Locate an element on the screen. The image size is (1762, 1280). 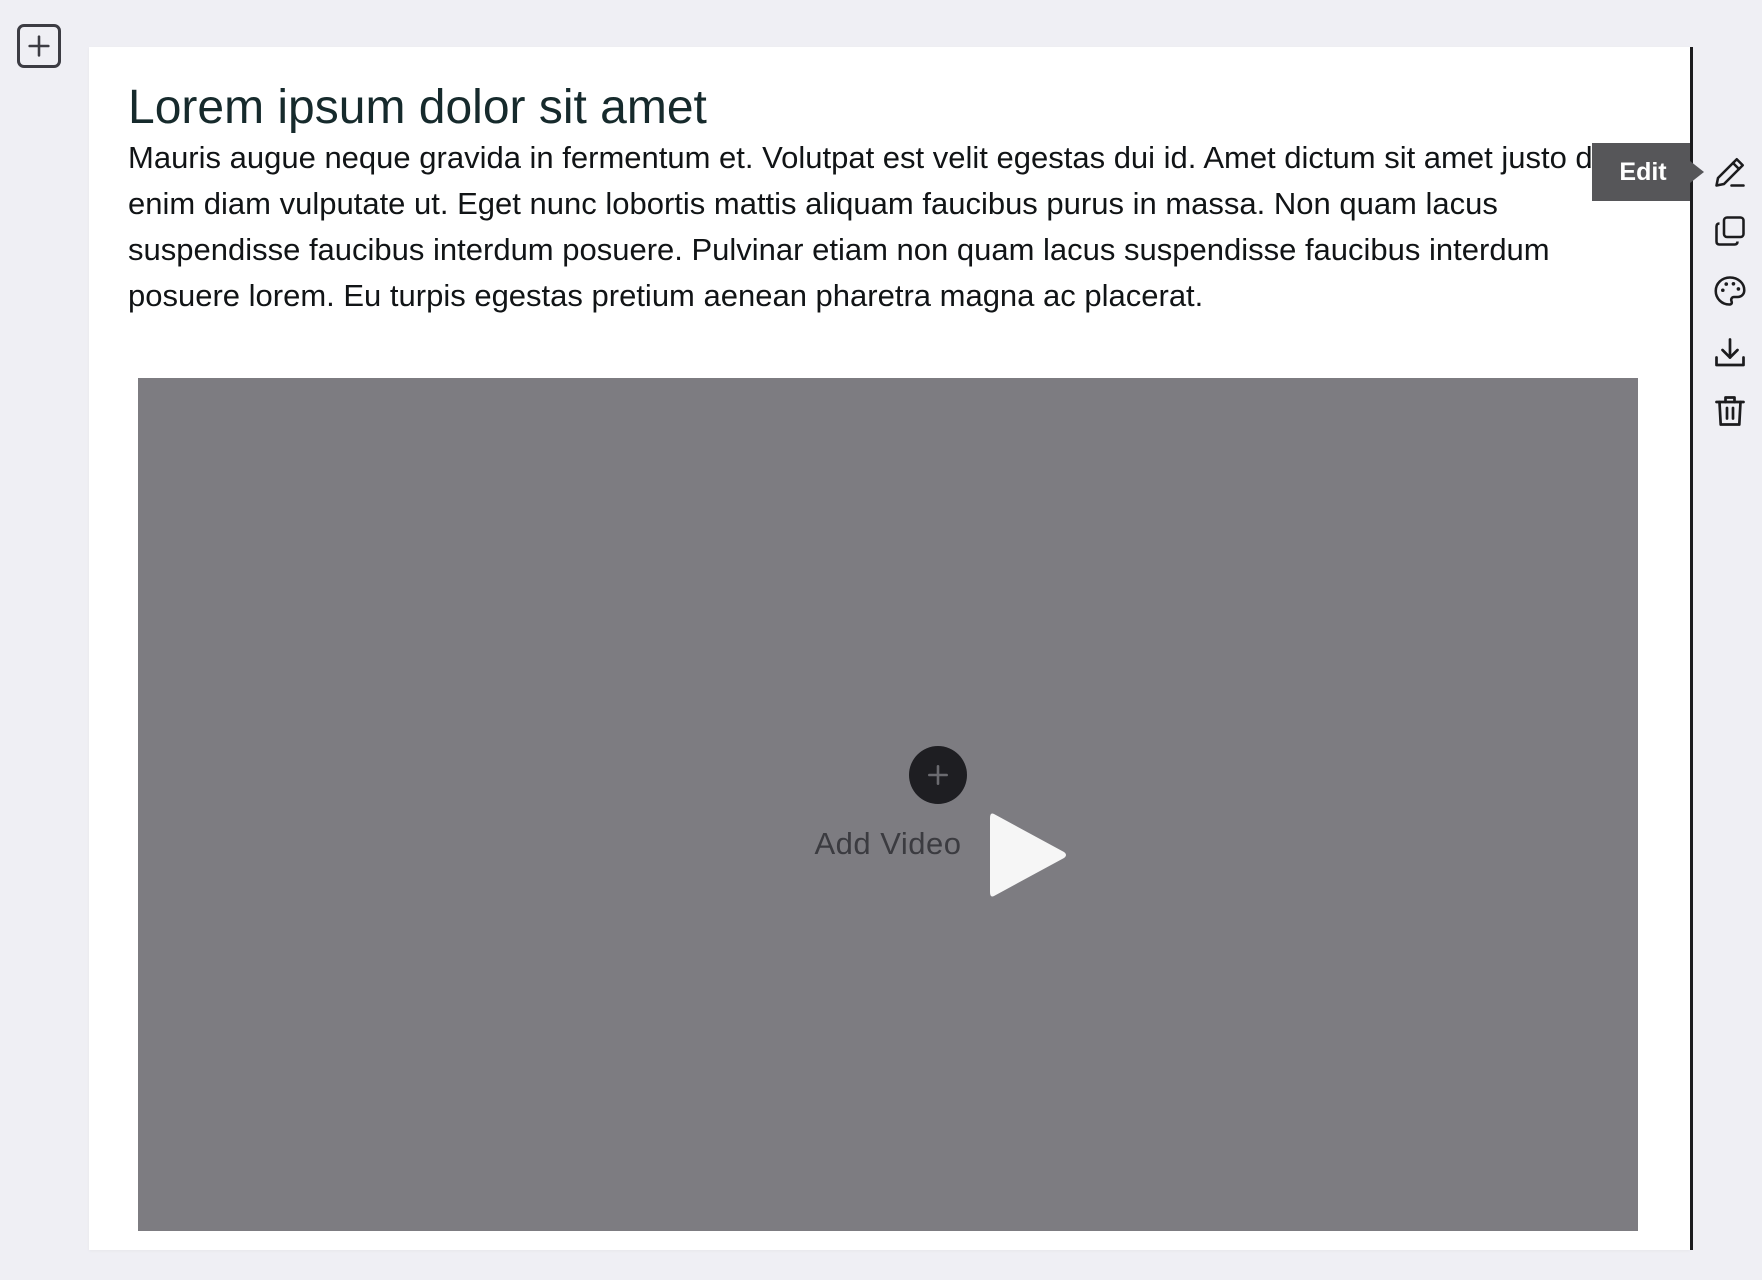
pencil-icon is located at coordinates (1730, 172).